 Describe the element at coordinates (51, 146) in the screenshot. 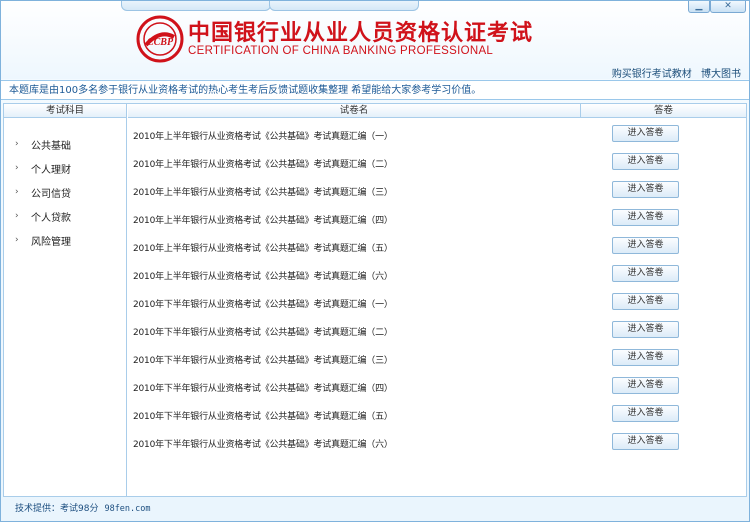

I see `sidebar-item-label: 公共基础` at that location.